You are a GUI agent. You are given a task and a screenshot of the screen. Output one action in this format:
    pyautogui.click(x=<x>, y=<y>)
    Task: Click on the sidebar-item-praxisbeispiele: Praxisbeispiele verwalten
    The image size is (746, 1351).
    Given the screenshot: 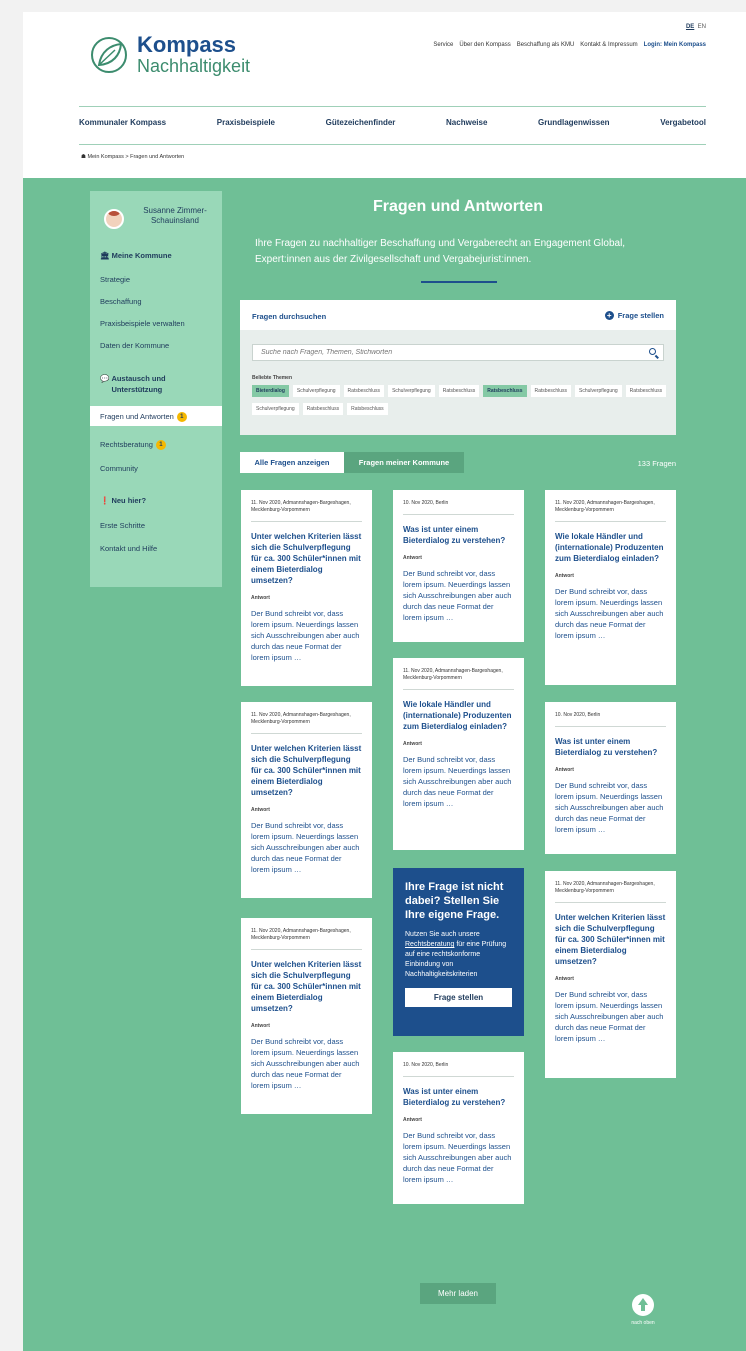 What is the action you would take?
    pyautogui.click(x=142, y=323)
    